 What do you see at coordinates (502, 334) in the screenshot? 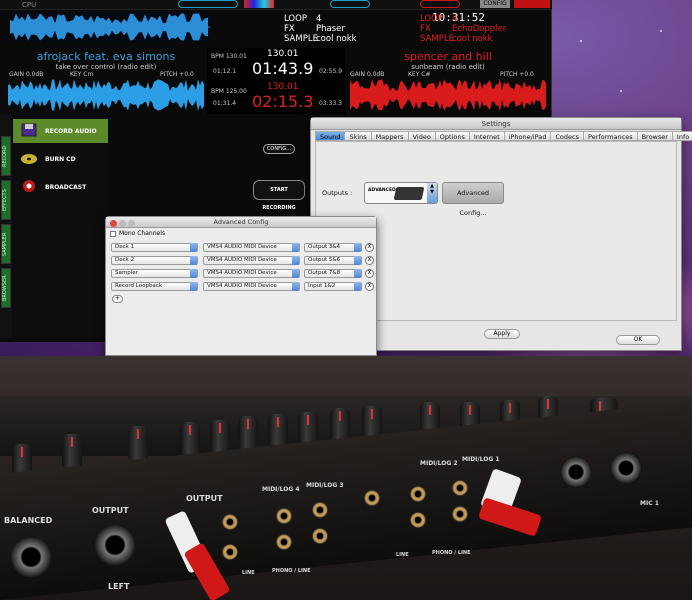
I see `apply-button: Apply` at bounding box center [502, 334].